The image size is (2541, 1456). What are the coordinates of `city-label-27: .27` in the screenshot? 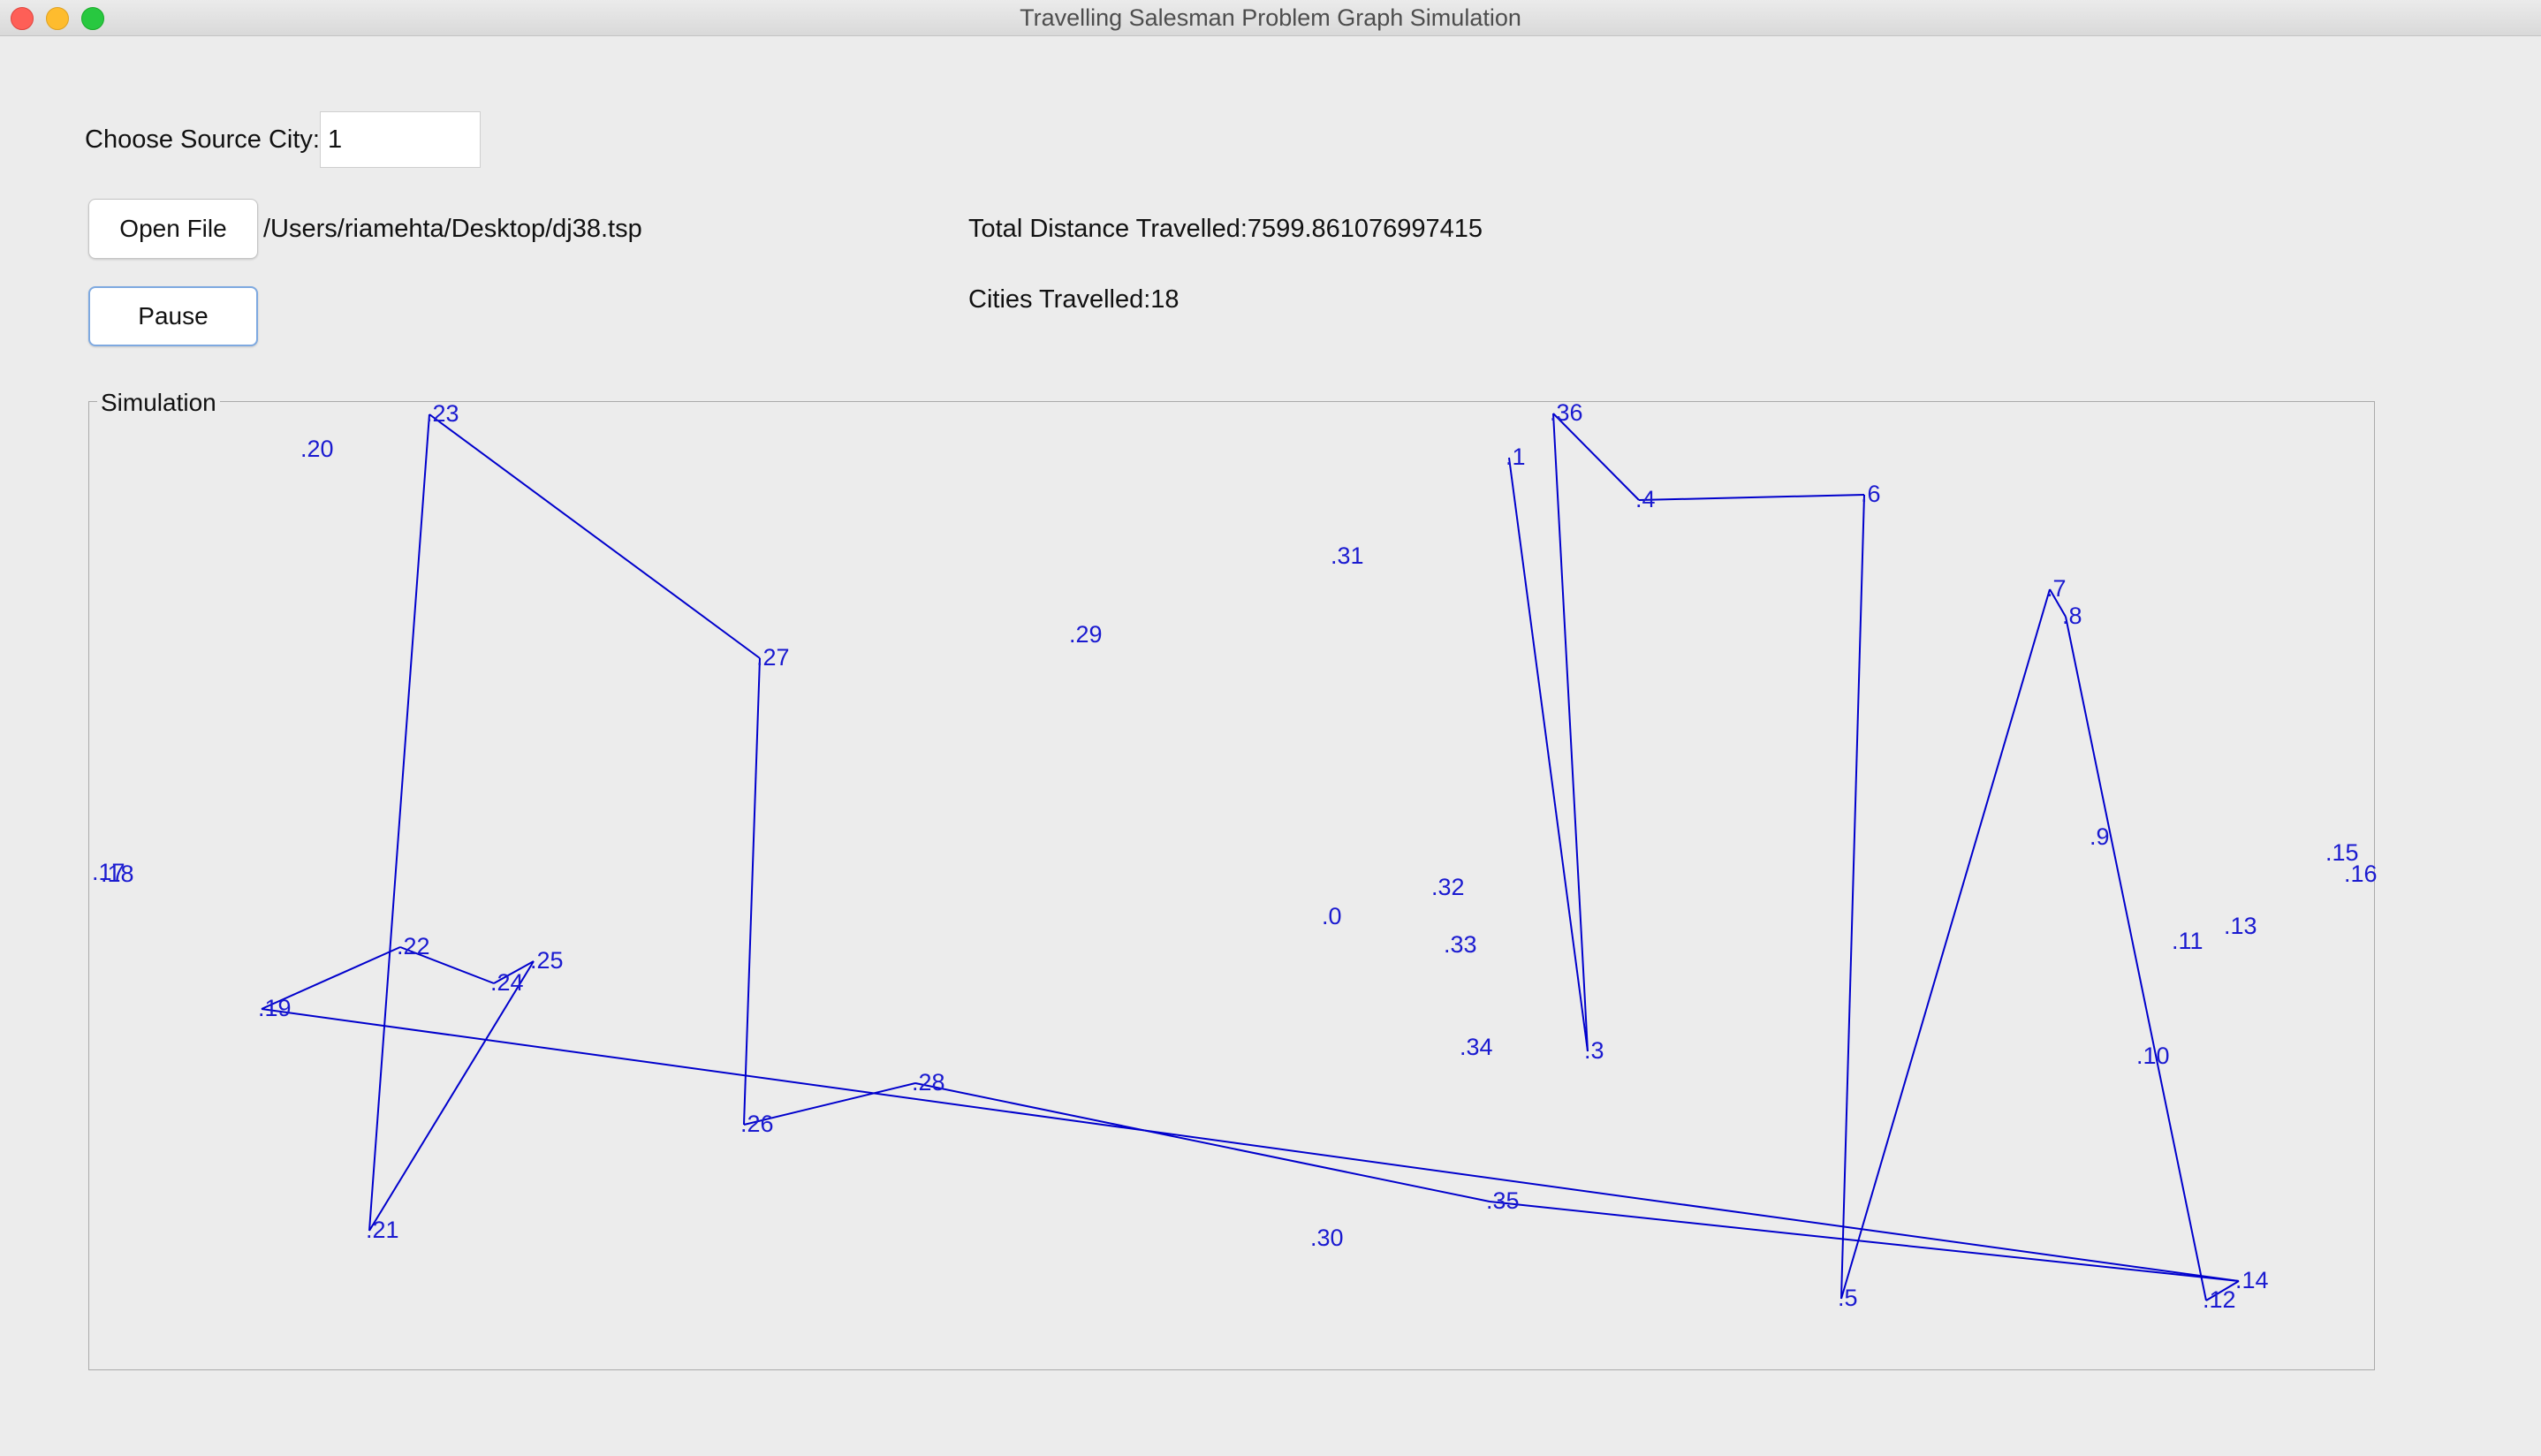 It's located at (773, 657).